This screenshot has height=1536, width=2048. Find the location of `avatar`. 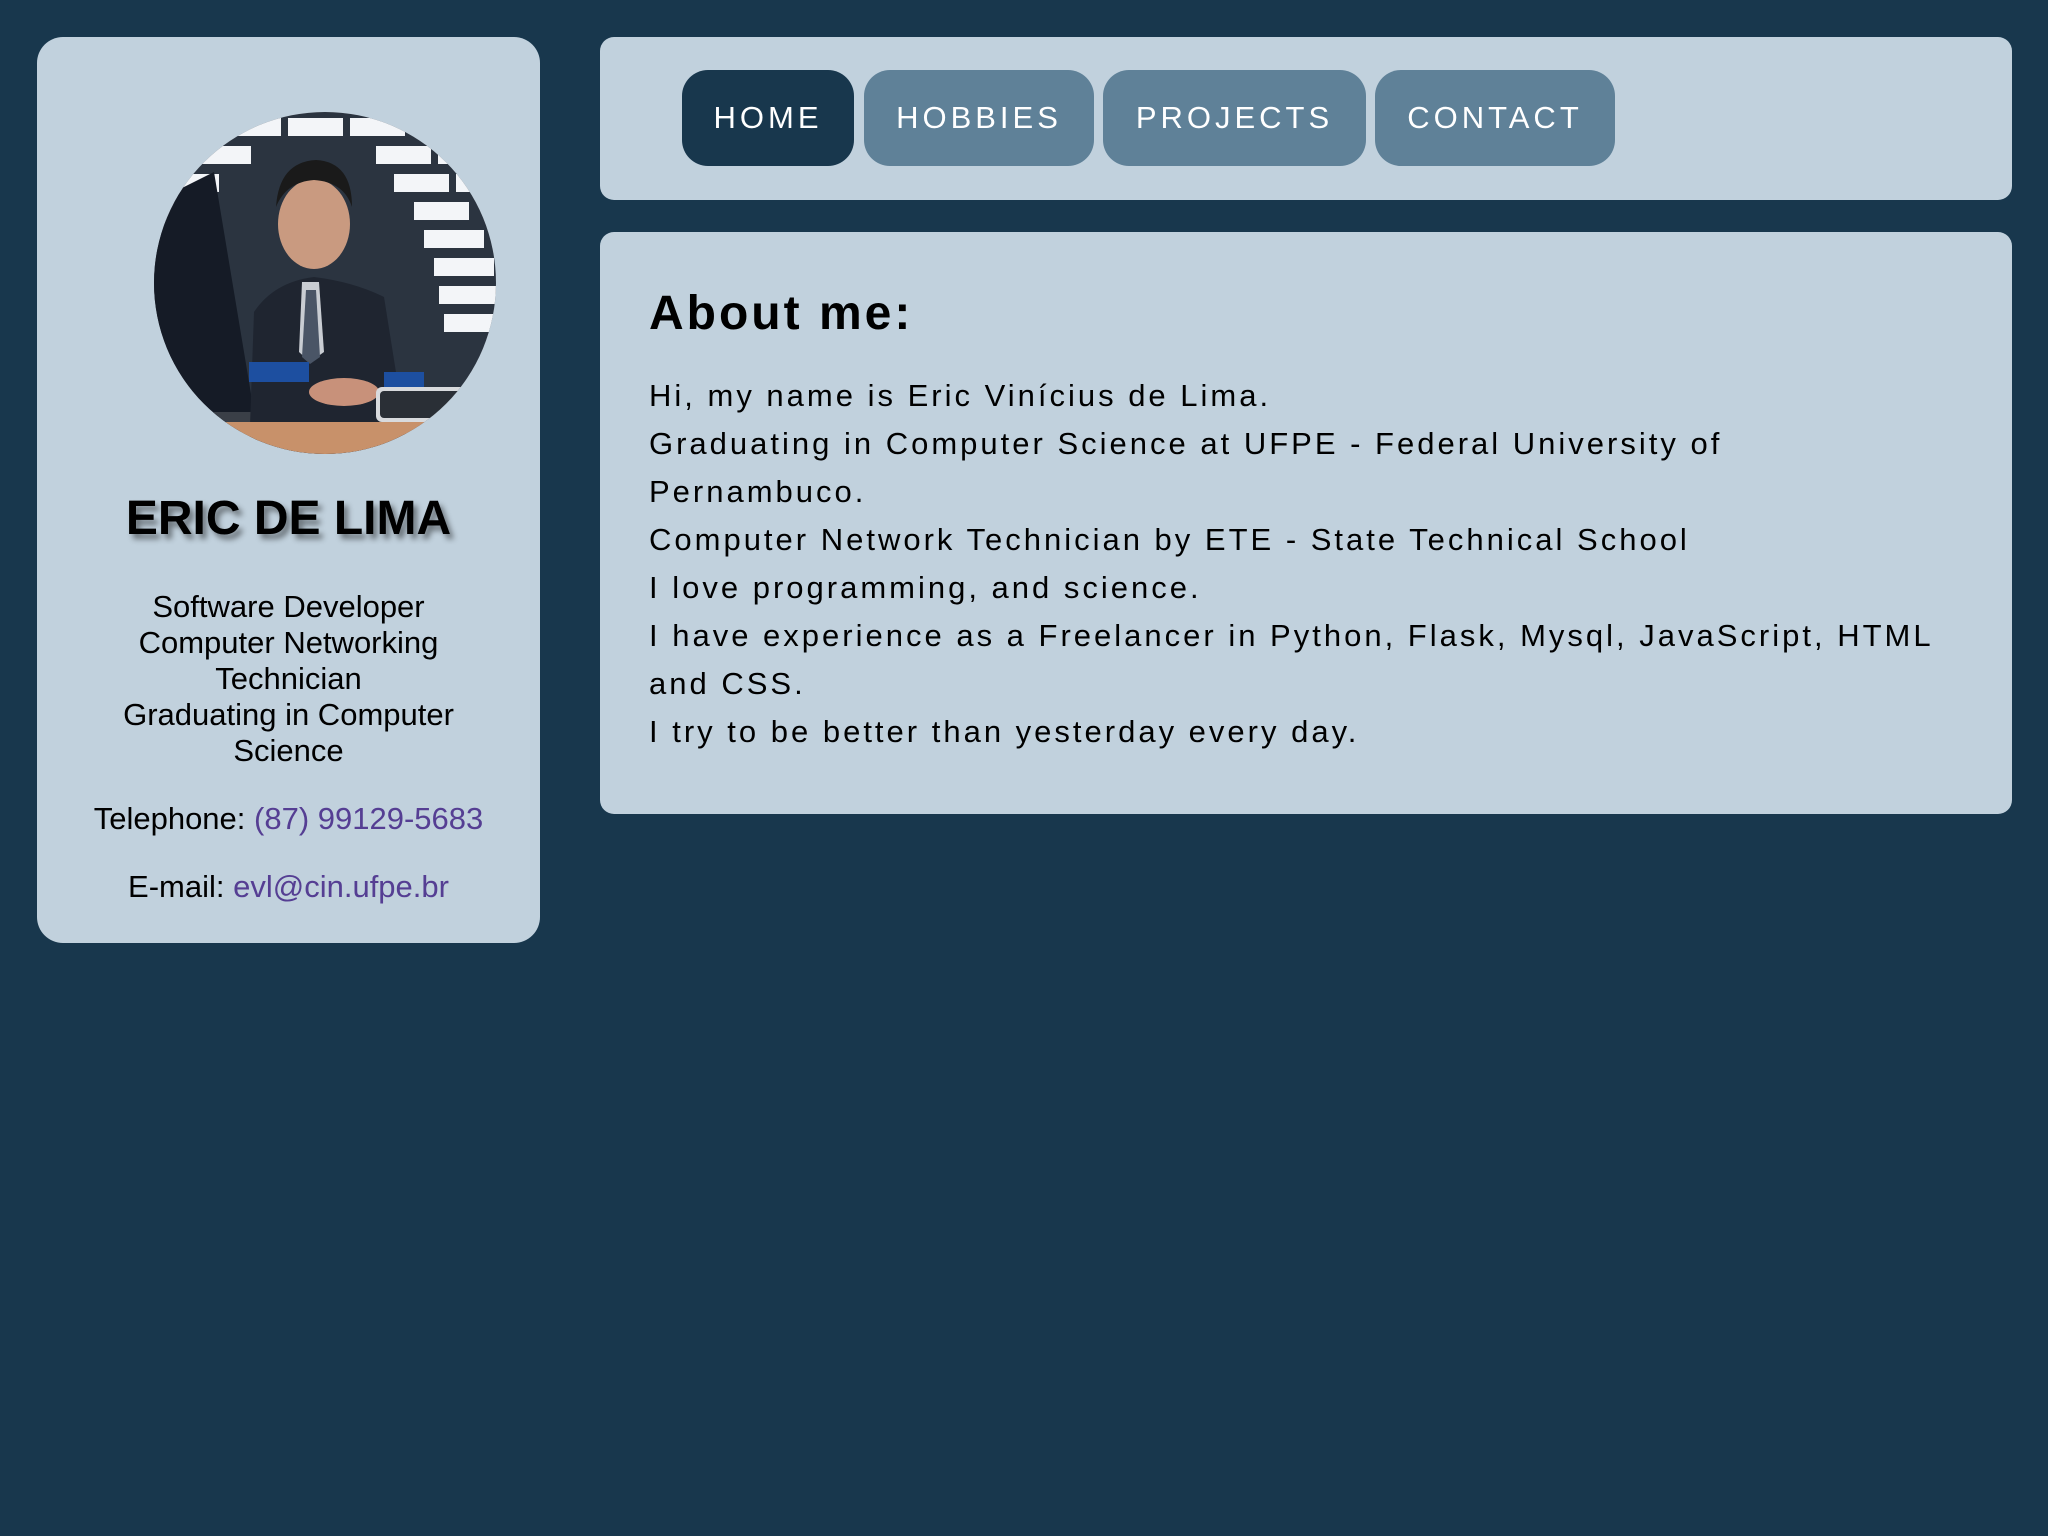

avatar is located at coordinates (325, 283).